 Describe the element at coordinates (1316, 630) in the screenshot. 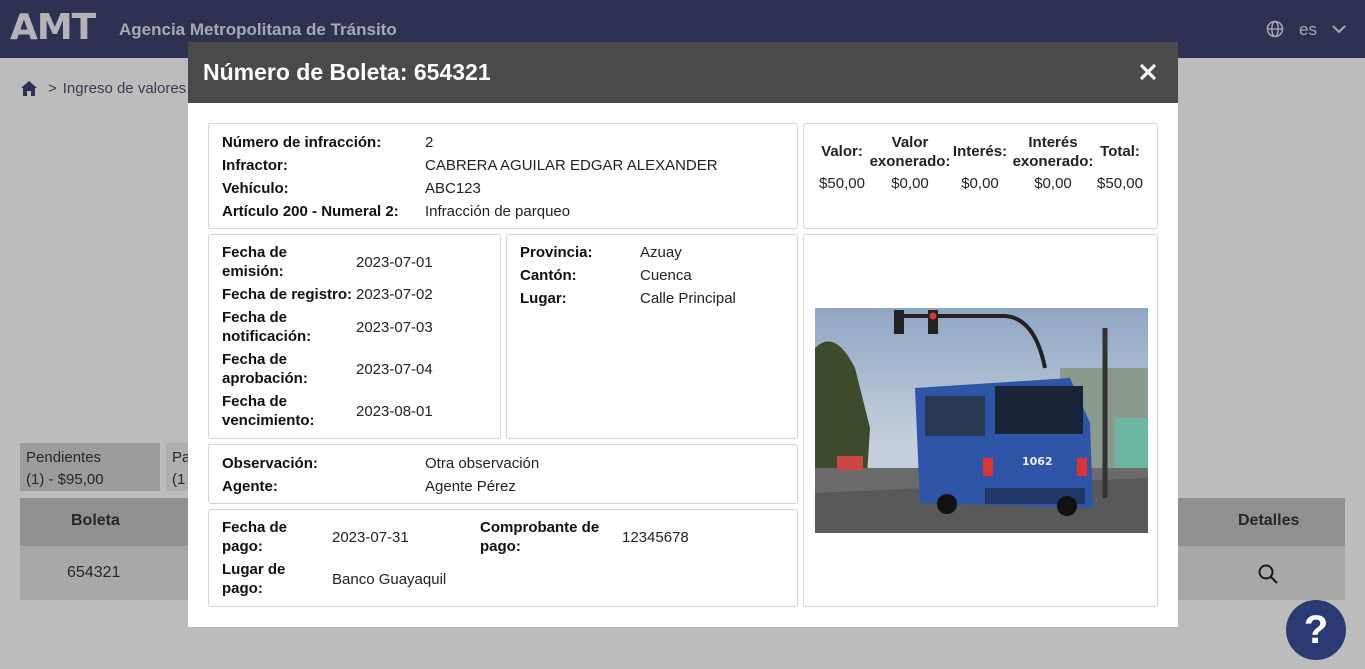

I see `help-button: ?` at that location.